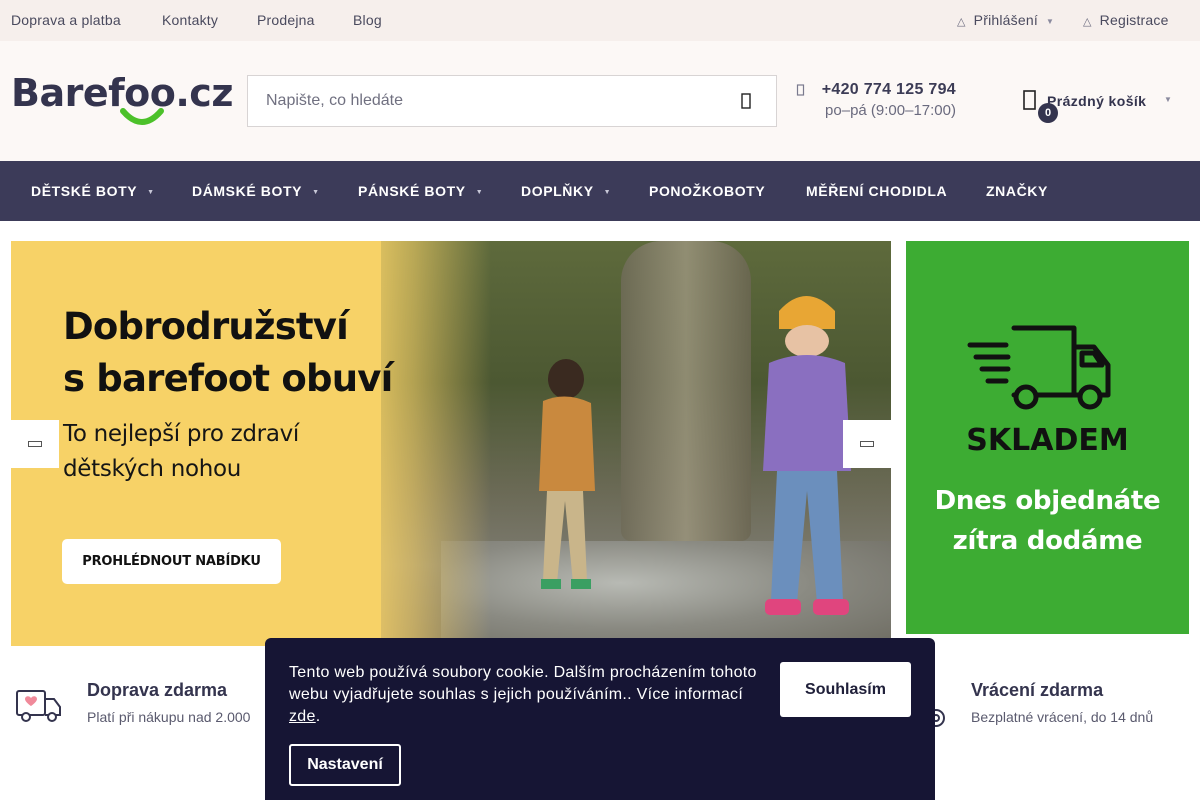 Image resolution: width=1200 pixels, height=800 pixels. Describe the element at coordinates (169, 717) in the screenshot. I see `benefit-subtitle: Platí při nákupu nad 2.000` at that location.